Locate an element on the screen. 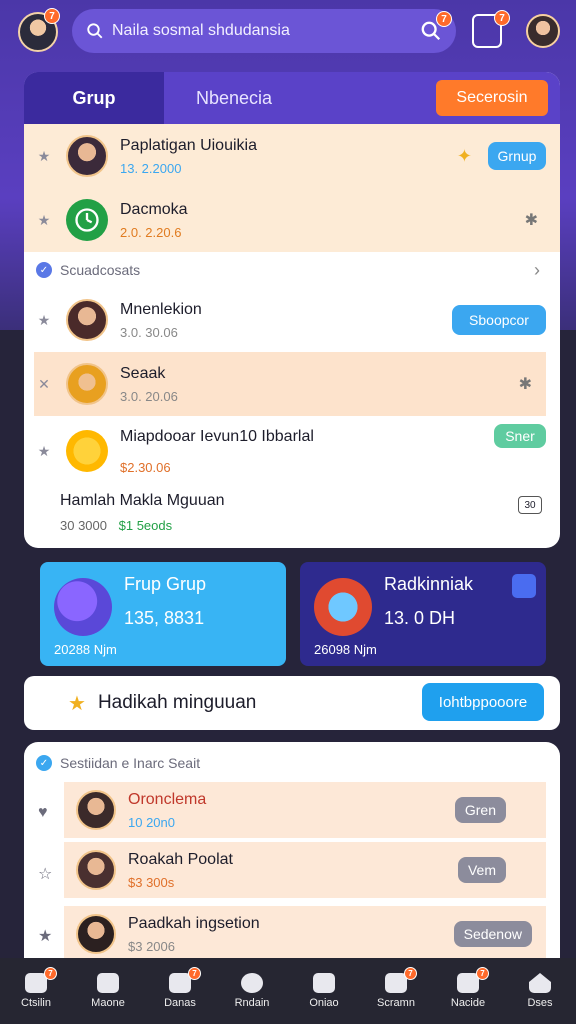 The height and width of the screenshot is (1024, 576). house-icon is located at coordinates (540, 983).